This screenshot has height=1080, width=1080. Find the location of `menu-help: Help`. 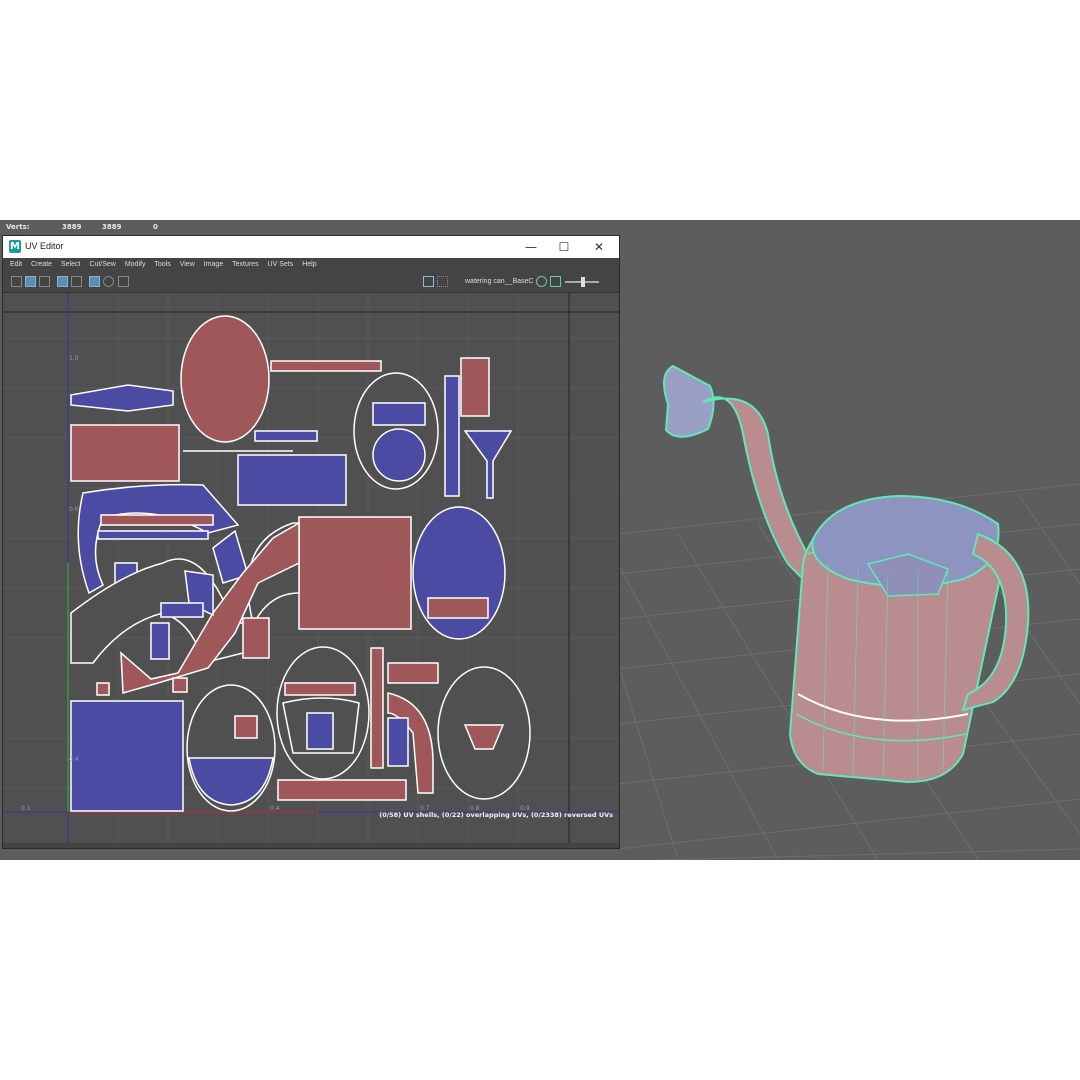

menu-help: Help is located at coordinates (309, 264).